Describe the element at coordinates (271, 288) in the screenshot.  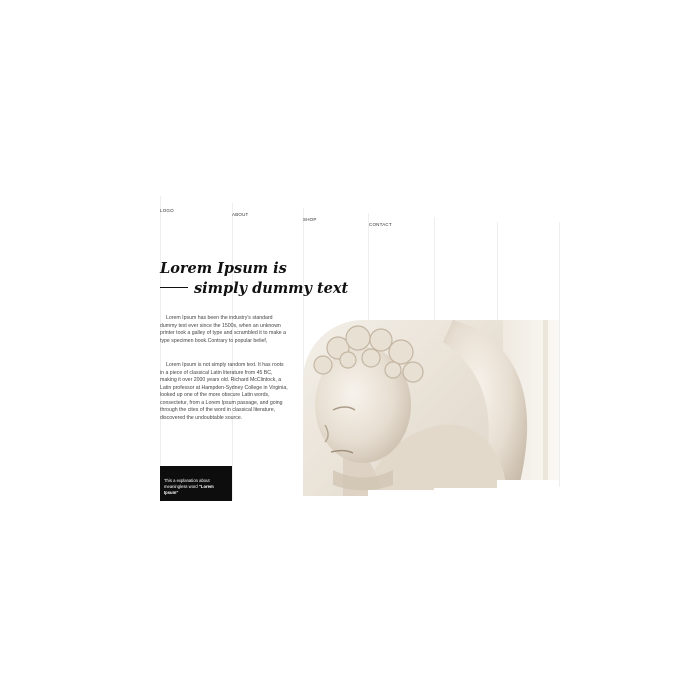
I see `hero-heading-line2: simply dummy text` at that location.